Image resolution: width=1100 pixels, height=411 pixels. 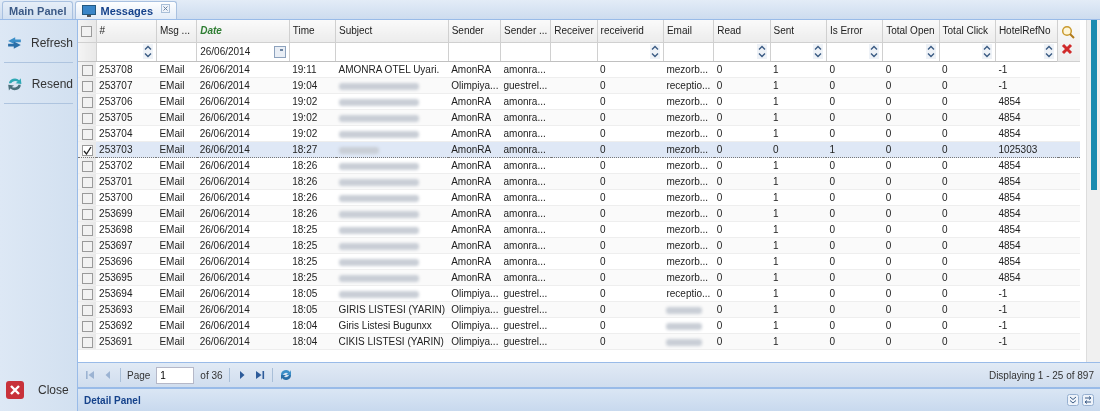 What do you see at coordinates (474, 31) in the screenshot?
I see `column-header: Sender` at bounding box center [474, 31].